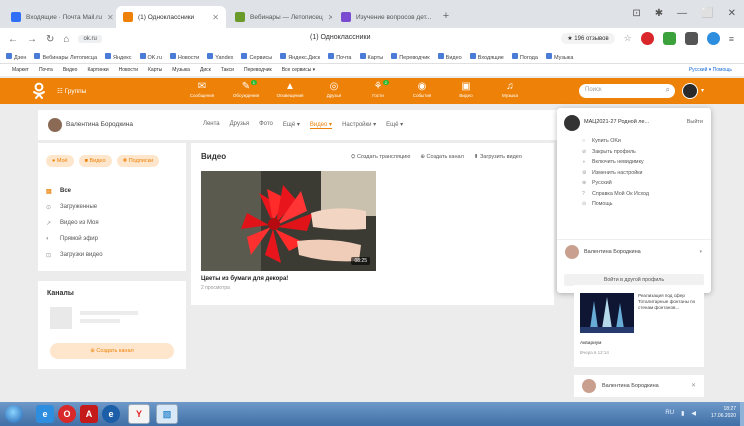 This screenshot has width=744, height=426. I want to click on groups-link: ☷ Группы, so click(71, 91).